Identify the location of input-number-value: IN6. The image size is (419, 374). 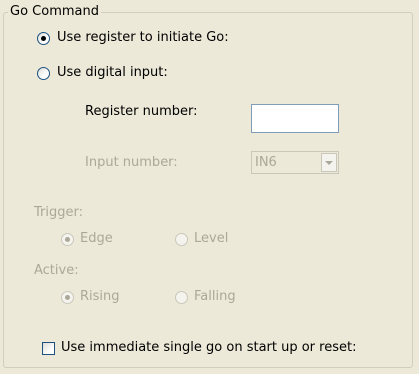
(266, 162).